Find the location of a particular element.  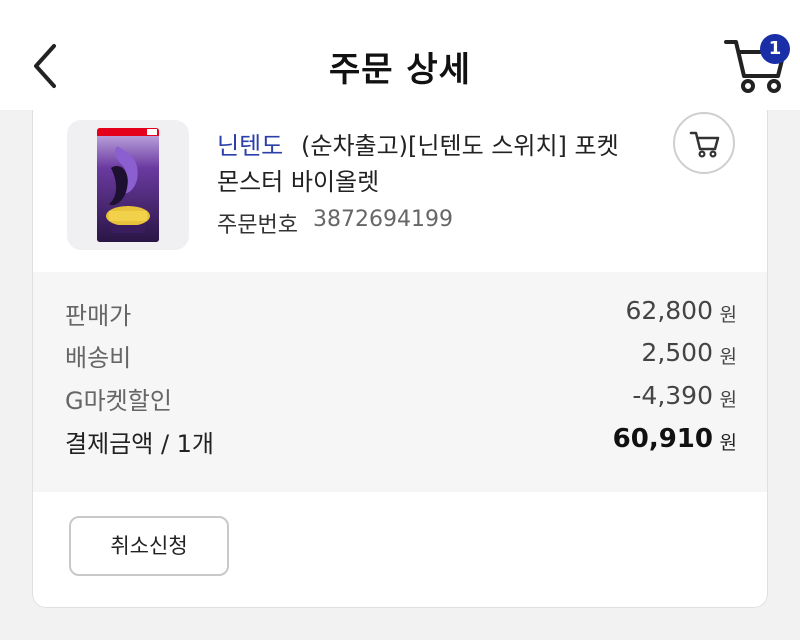

product-name-line2: 몬스터 바이올렛 is located at coordinates (298, 179).